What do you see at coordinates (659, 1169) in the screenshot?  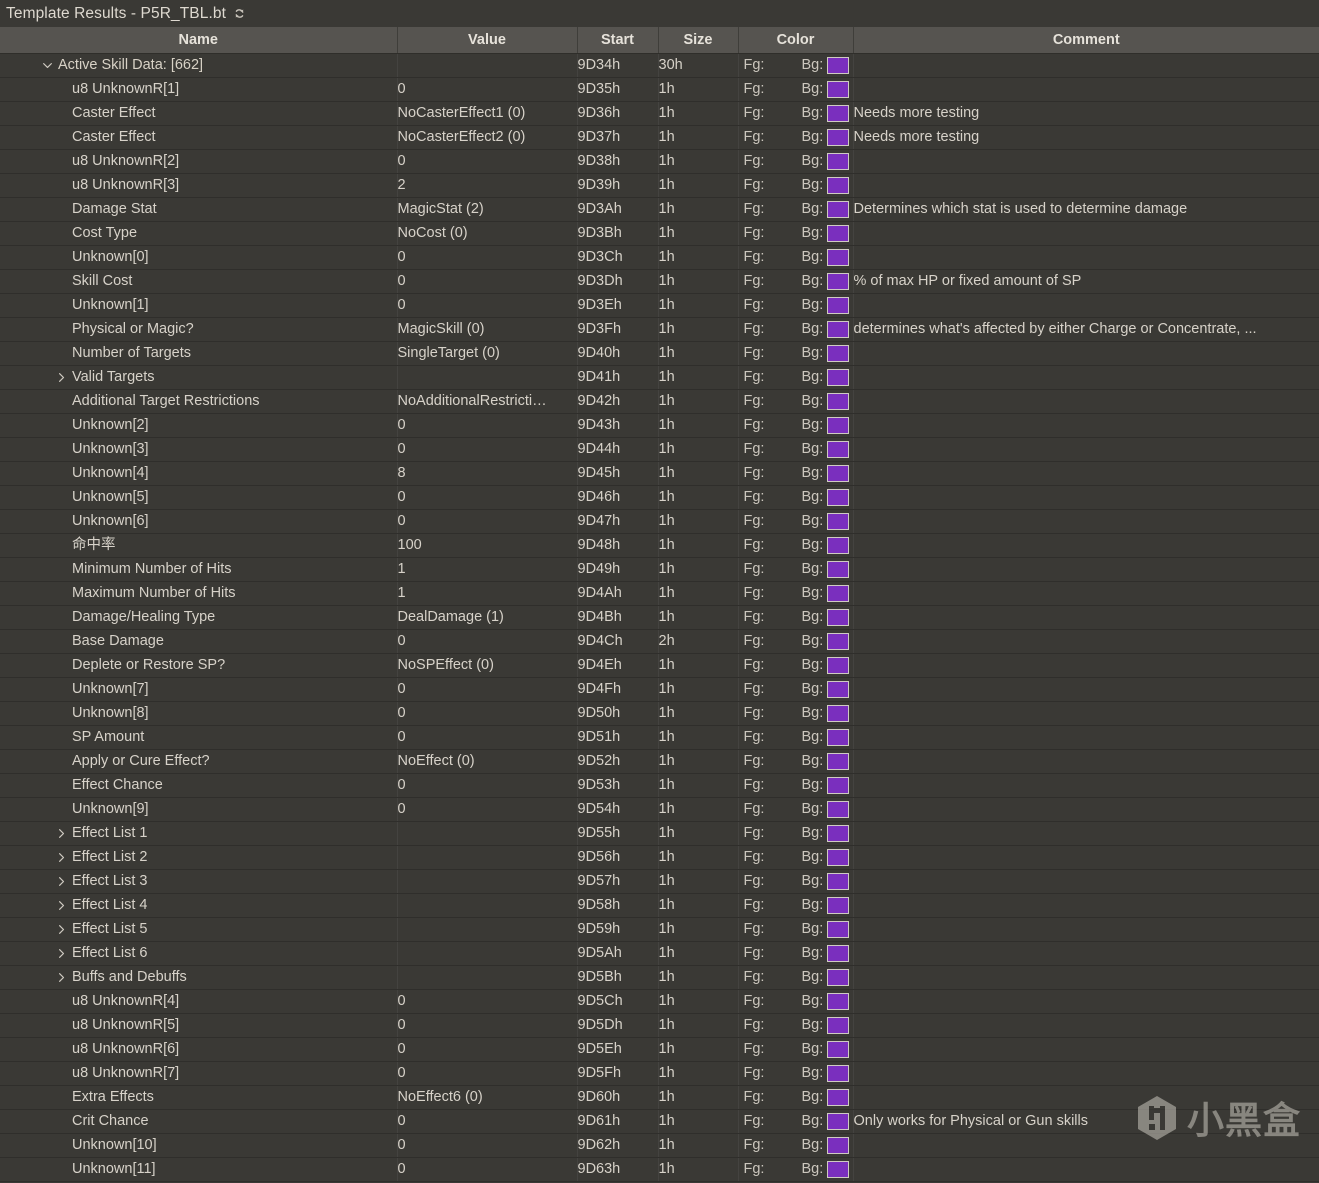 I see `table-row: Unknown[11] 0 9D63h 1h Fg: Bg:` at bounding box center [659, 1169].